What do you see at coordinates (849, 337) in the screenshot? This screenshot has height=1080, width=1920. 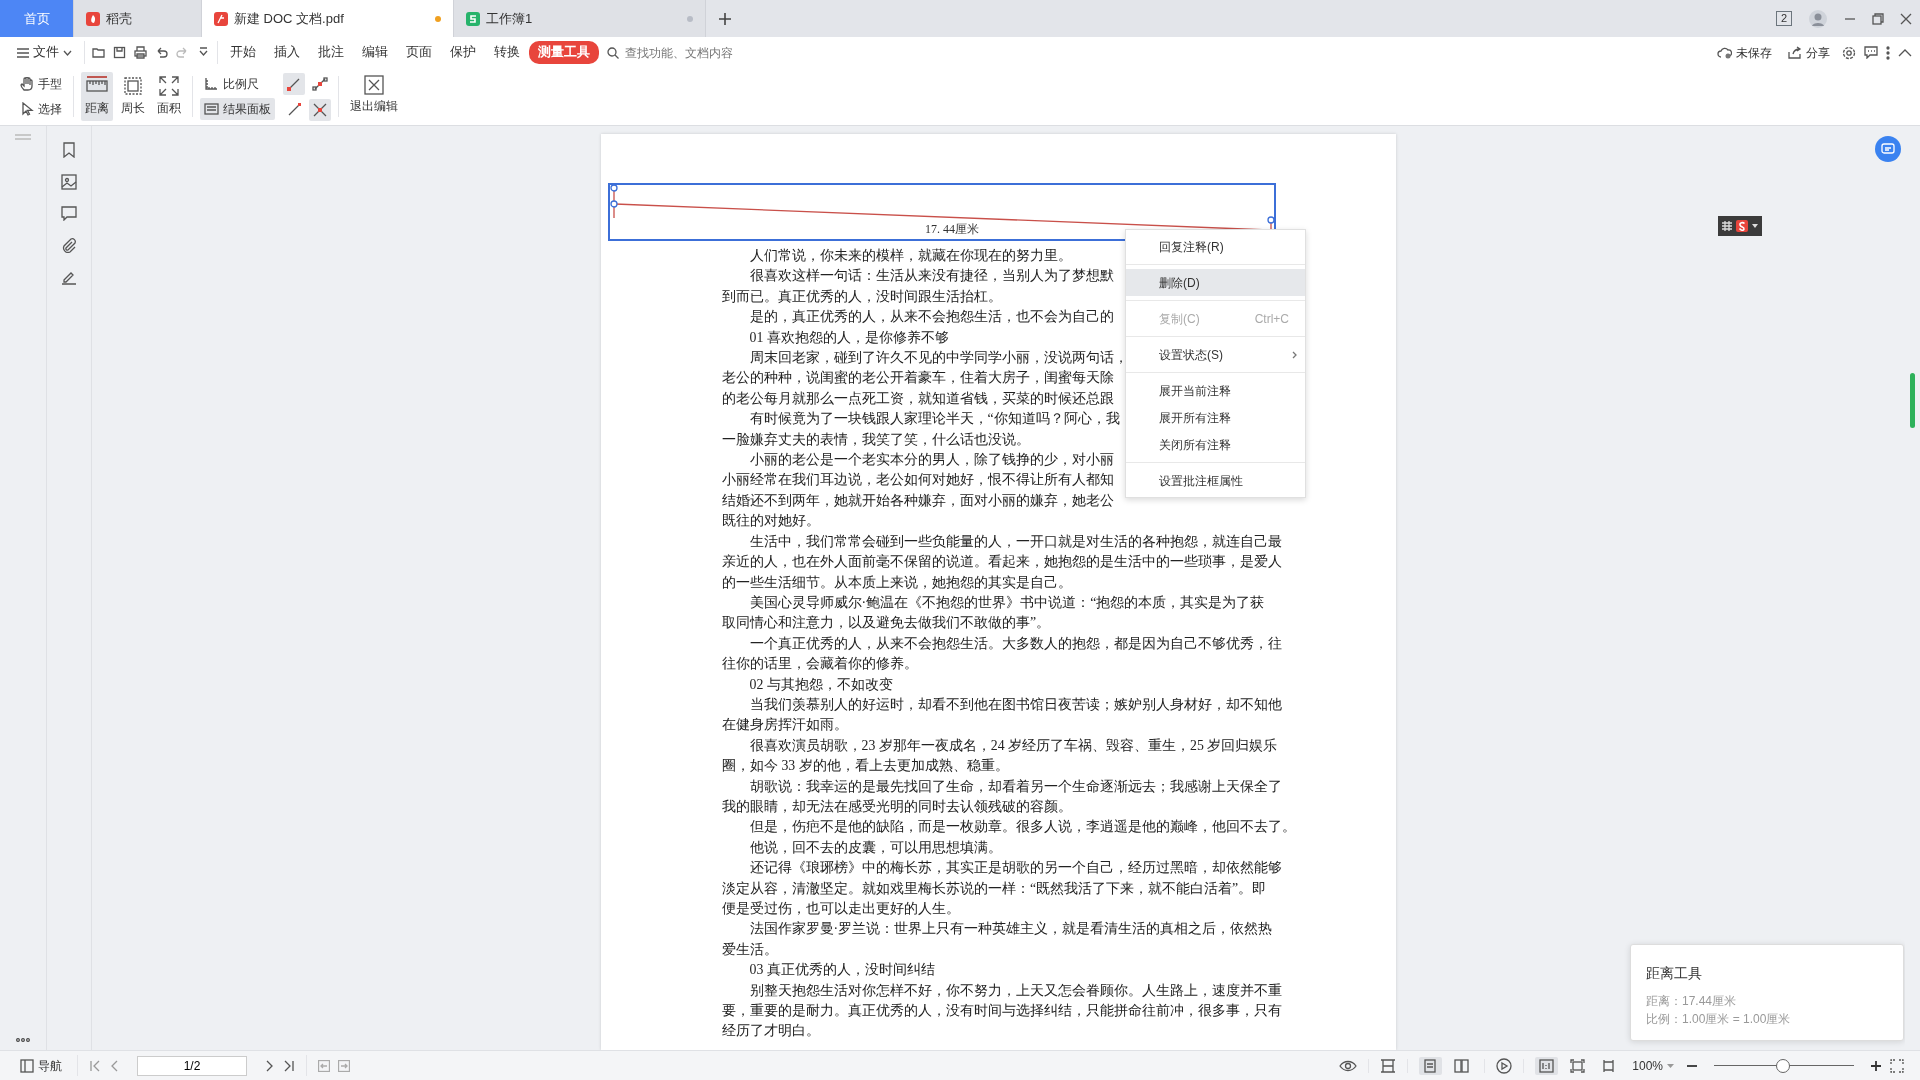 I see `text-line: 01 喜欢抱怨的人，是你修养不够` at bounding box center [849, 337].